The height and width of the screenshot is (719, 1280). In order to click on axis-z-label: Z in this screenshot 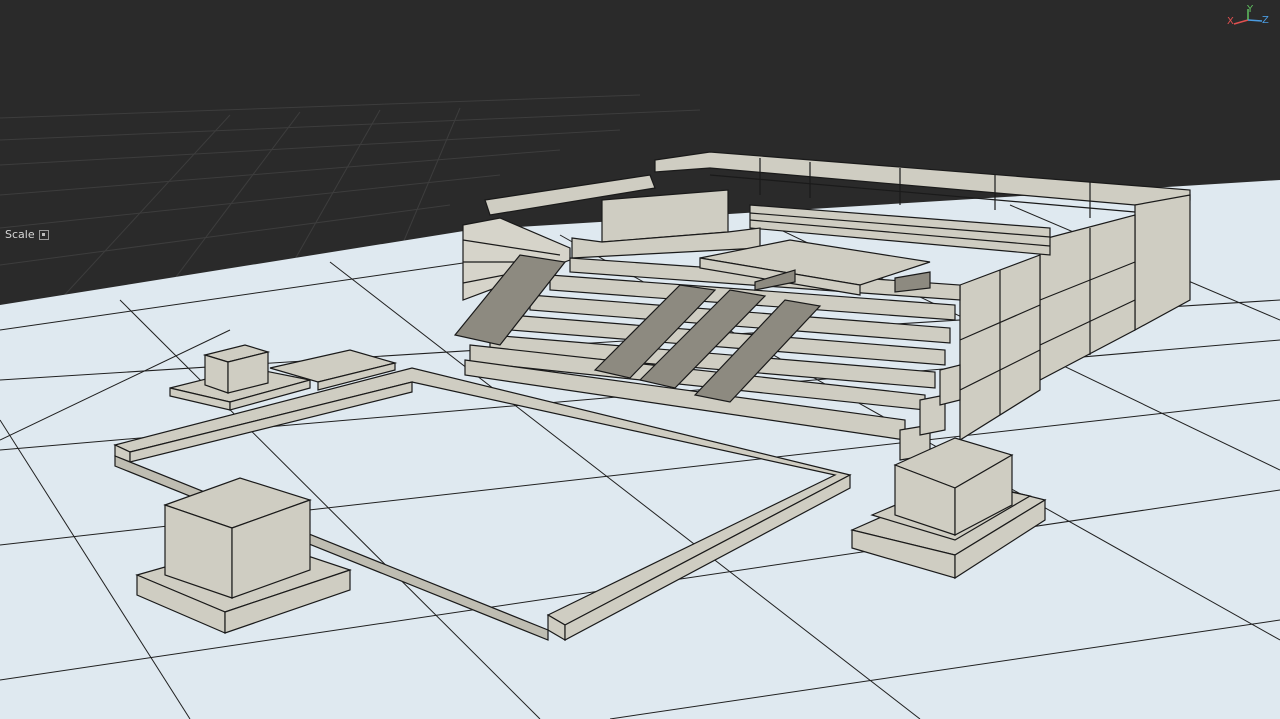, I will do `click(1265, 20)`.